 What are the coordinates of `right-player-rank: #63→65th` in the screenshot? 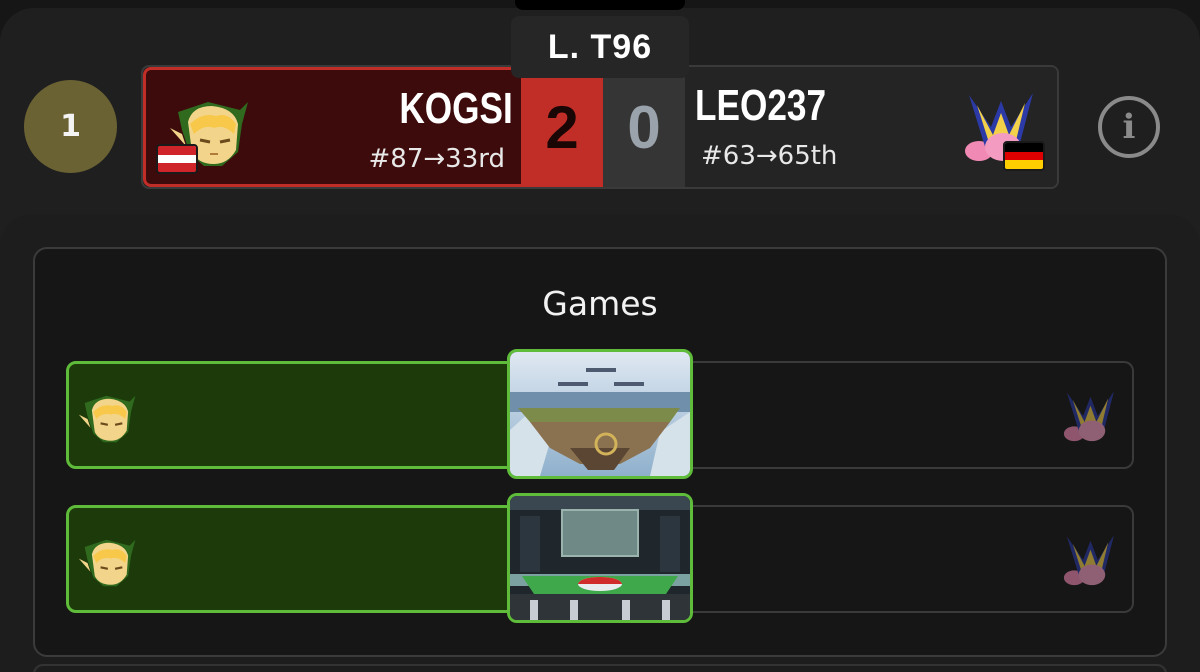 It's located at (769, 156).